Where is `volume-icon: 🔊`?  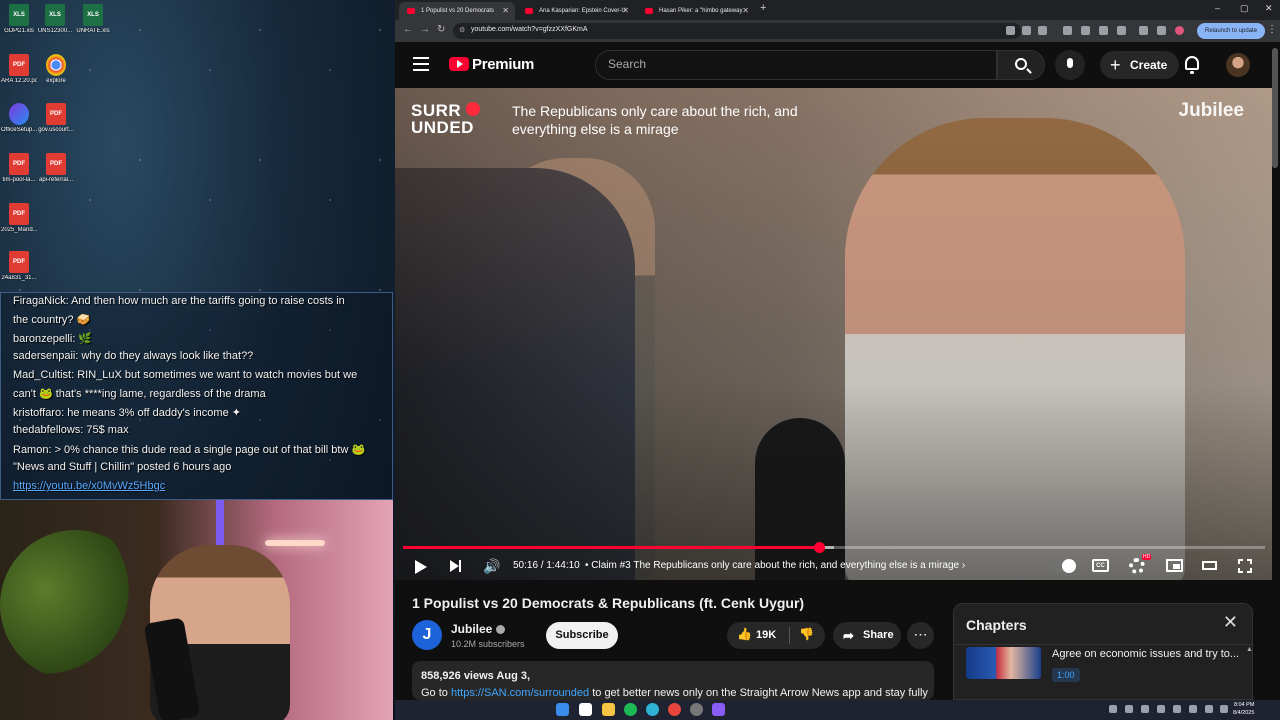
volume-icon: 🔊 is located at coordinates (491, 566).